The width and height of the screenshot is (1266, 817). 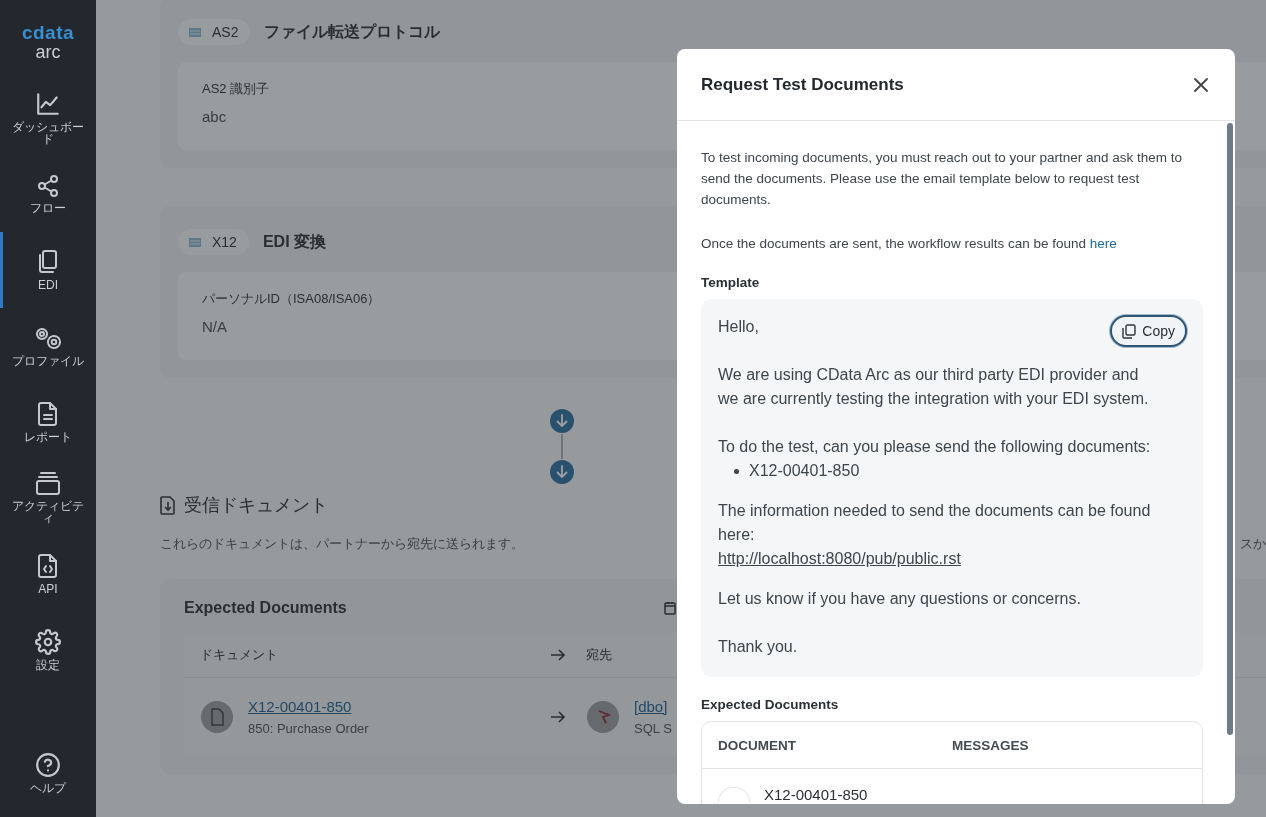 What do you see at coordinates (291, 299) in the screenshot?
I see `field-label: パーソナルID（ISA08/ISA06）` at bounding box center [291, 299].